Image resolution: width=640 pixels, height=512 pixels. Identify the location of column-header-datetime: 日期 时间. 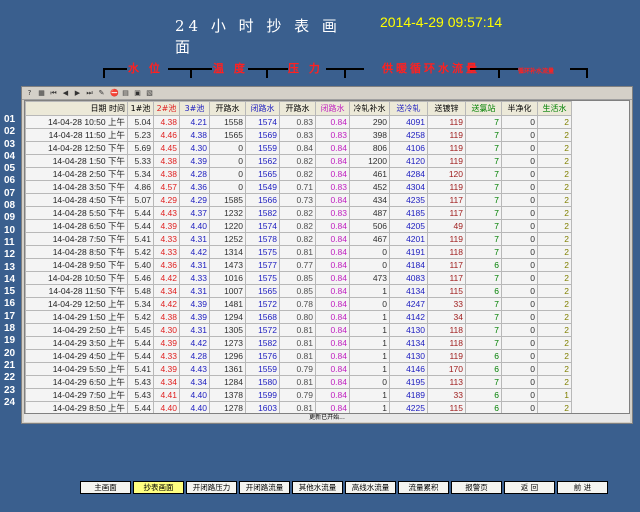
(76, 108).